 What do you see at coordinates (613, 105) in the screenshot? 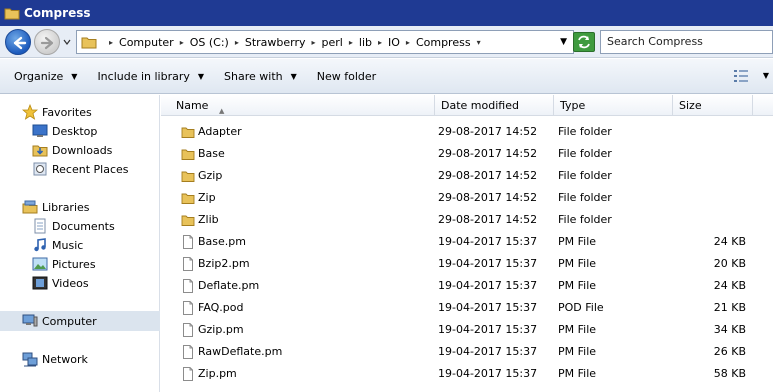
I see `column-header-type: Type` at bounding box center [613, 105].